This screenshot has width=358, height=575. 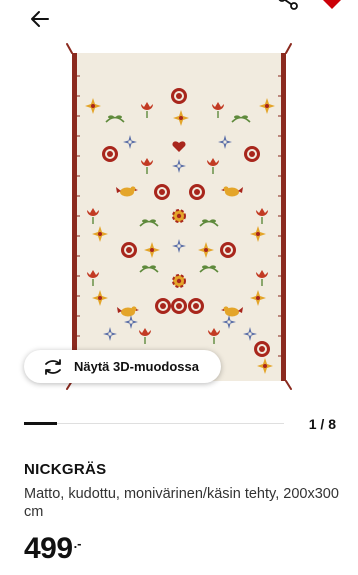 I want to click on product-name: NICKGRÄS, so click(x=65, y=469).